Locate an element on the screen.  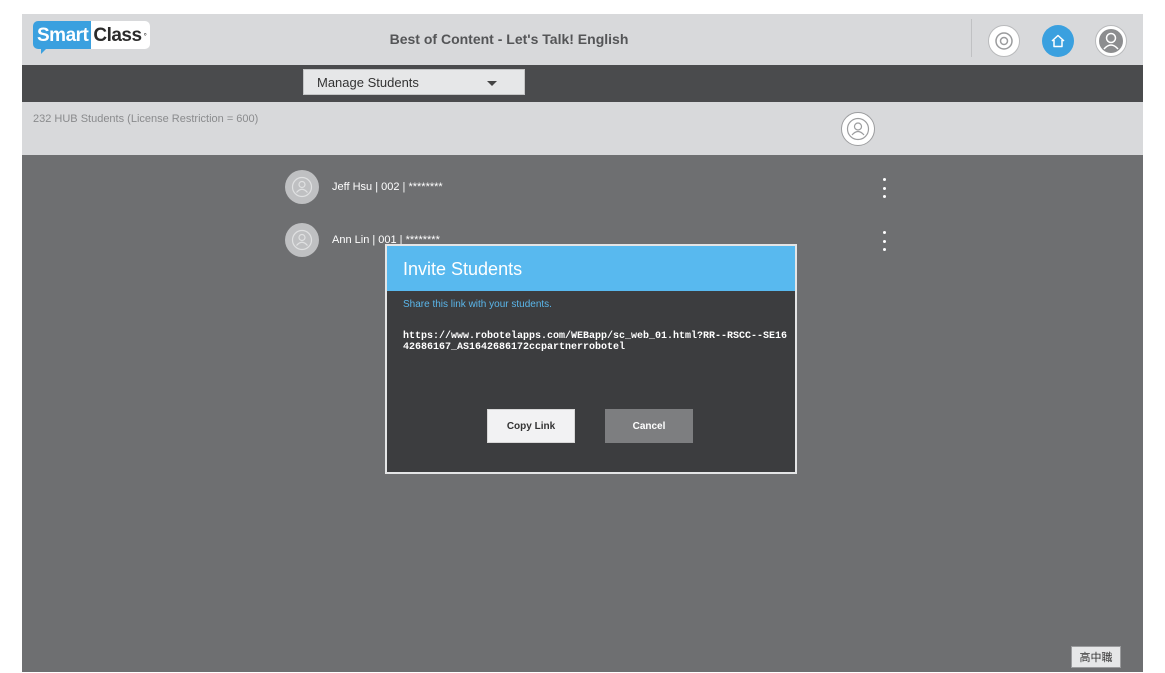
logo-speech-tail is located at coordinates (44, 51).